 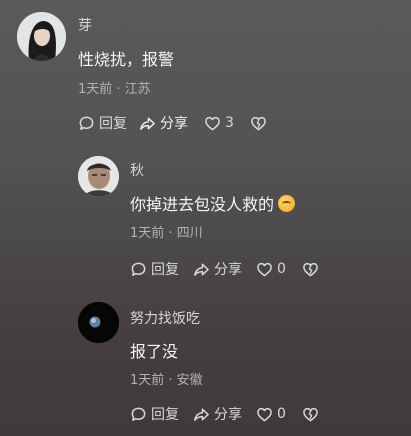 I want to click on avatar-photo-icon, so click(x=98, y=322).